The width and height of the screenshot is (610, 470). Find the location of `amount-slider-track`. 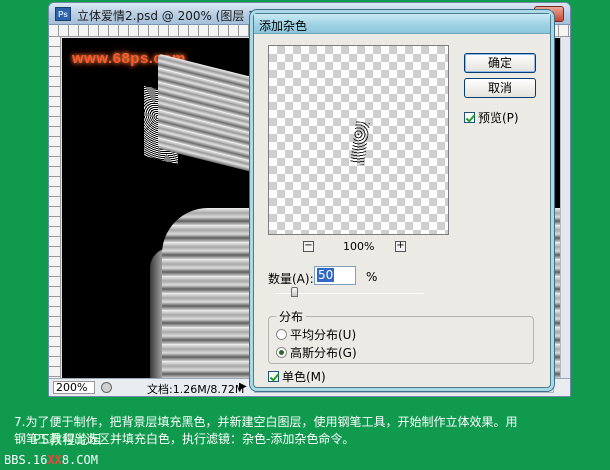

amount-slider-track is located at coordinates (350, 293).